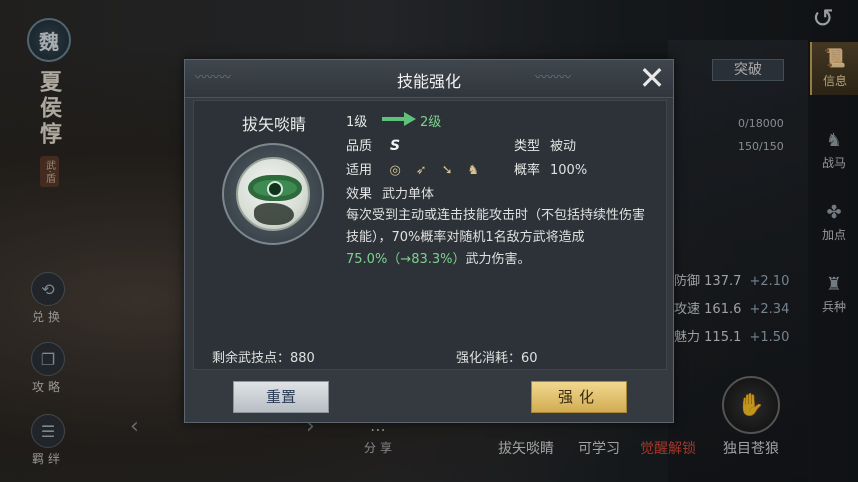  Describe the element at coordinates (431, 122) in the screenshot. I see `level-to: 2级` at that location.